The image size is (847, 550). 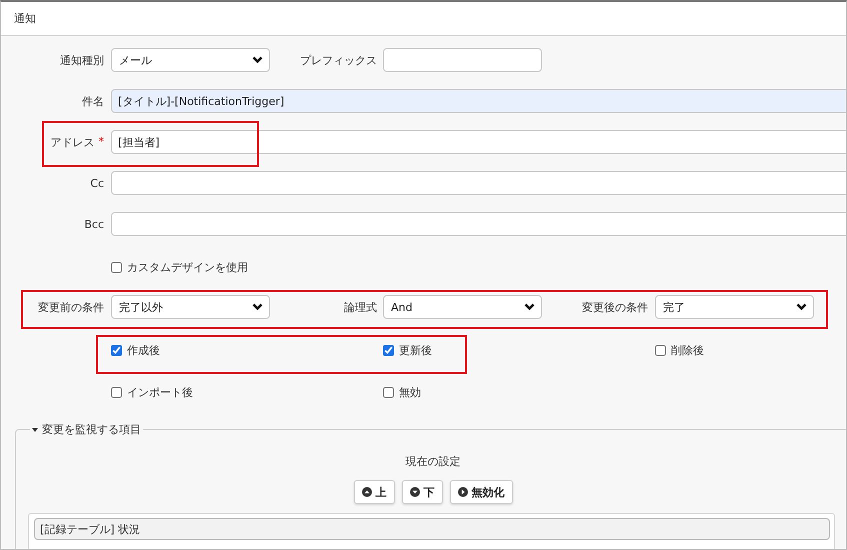 I want to click on checkbox-label: 更新後, so click(x=415, y=350).